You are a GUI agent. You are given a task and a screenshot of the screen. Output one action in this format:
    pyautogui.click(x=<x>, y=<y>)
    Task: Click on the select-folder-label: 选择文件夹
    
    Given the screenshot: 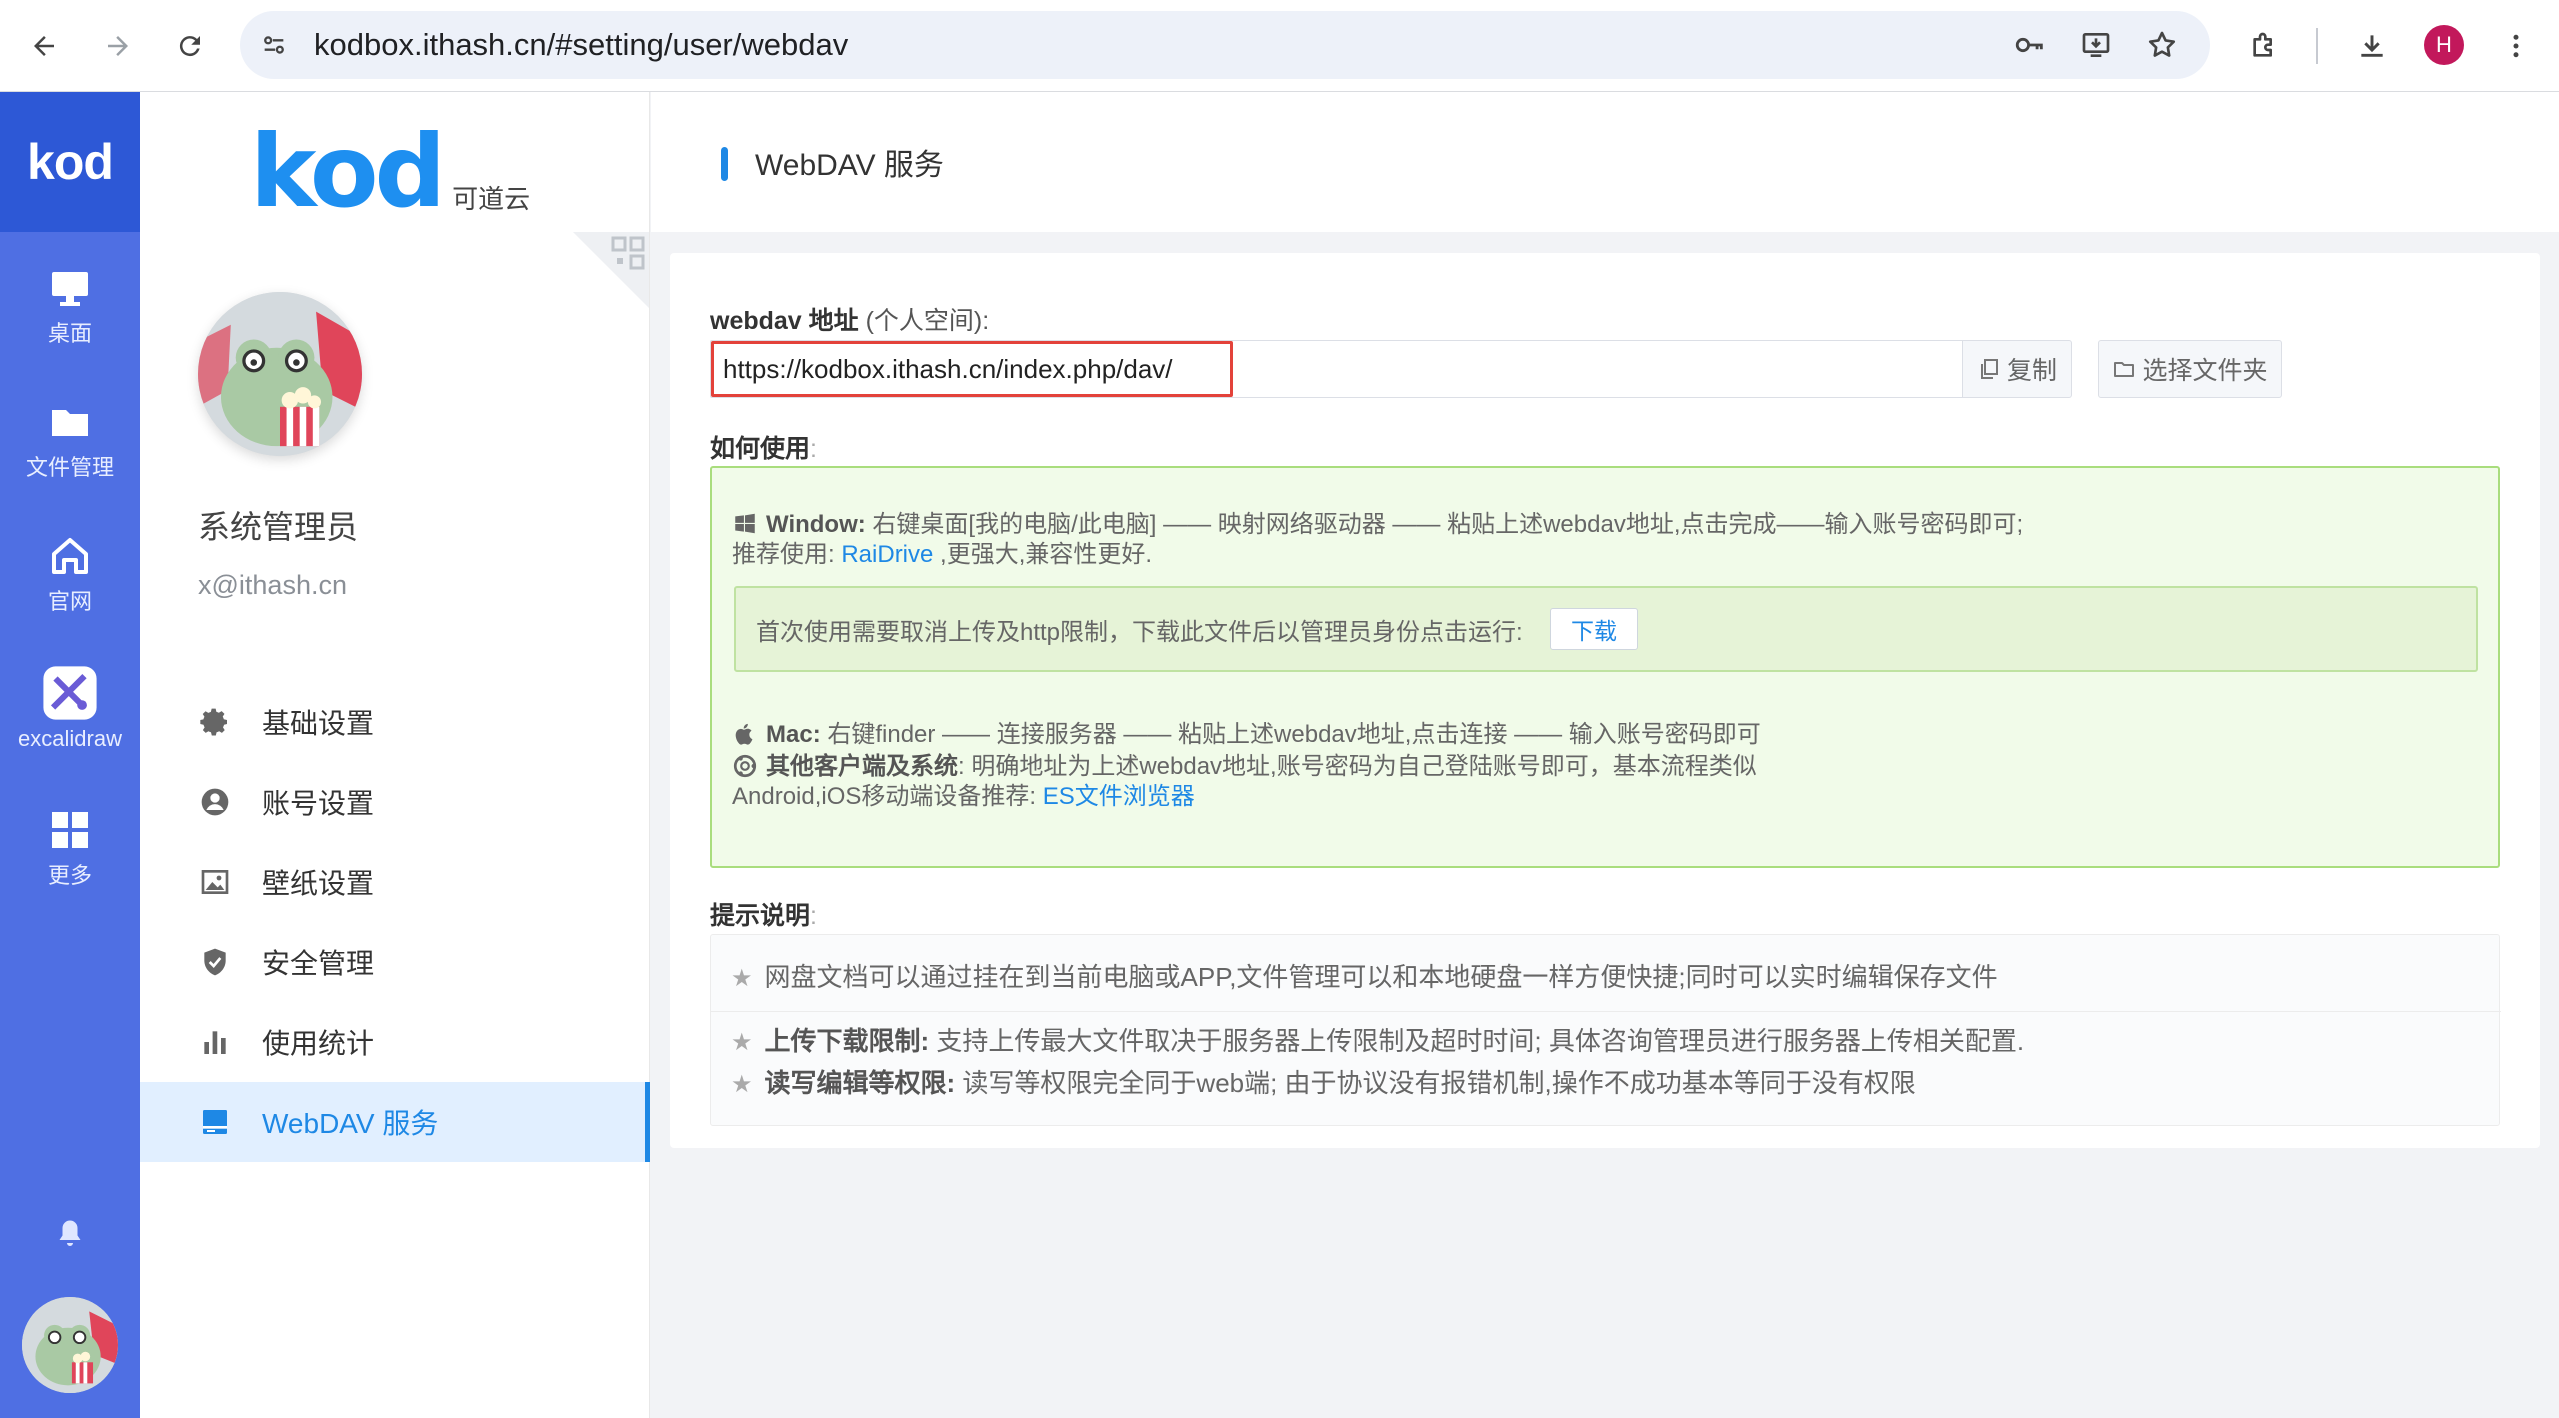 What is the action you would take?
    pyautogui.click(x=2205, y=371)
    